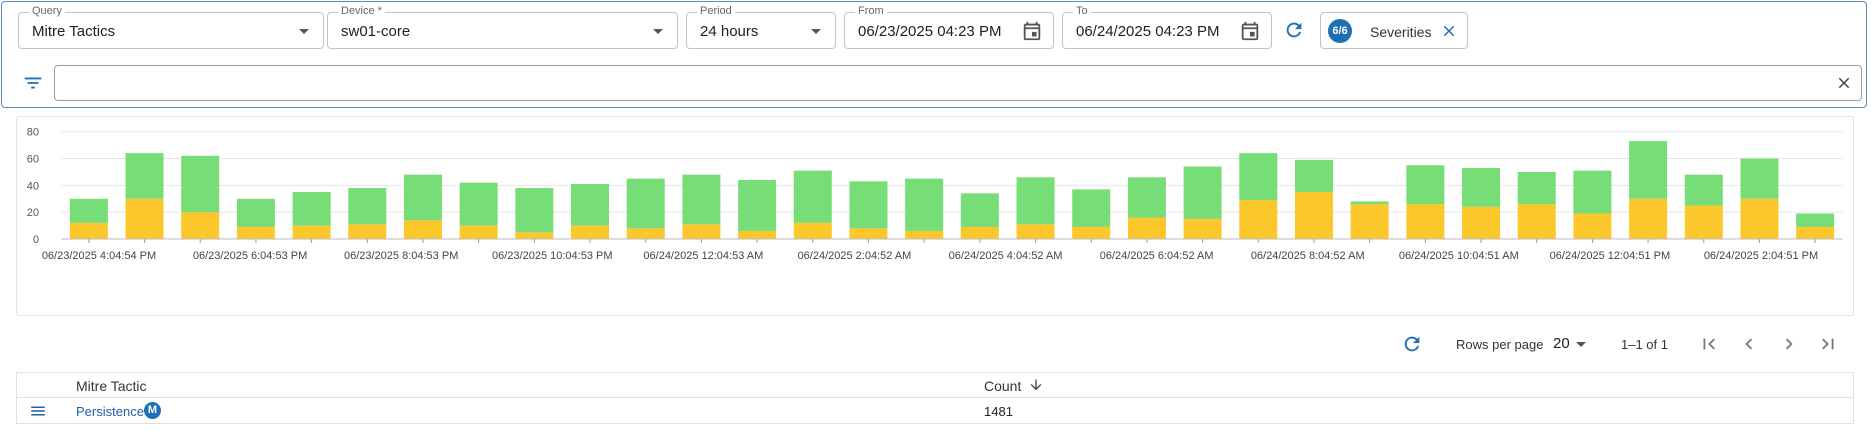 The width and height of the screenshot is (1871, 433). Describe the element at coordinates (1610, 256) in the screenshot. I see `x-tick-label: 06/24/2025 12:04:51 PM` at that location.